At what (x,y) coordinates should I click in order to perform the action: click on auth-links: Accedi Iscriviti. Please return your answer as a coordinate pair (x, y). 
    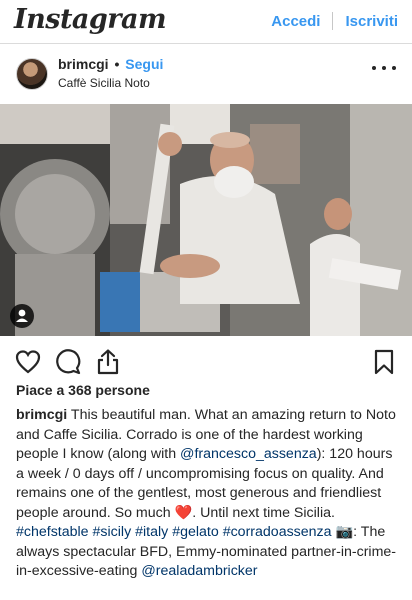
    Looking at the image, I should click on (334, 21).